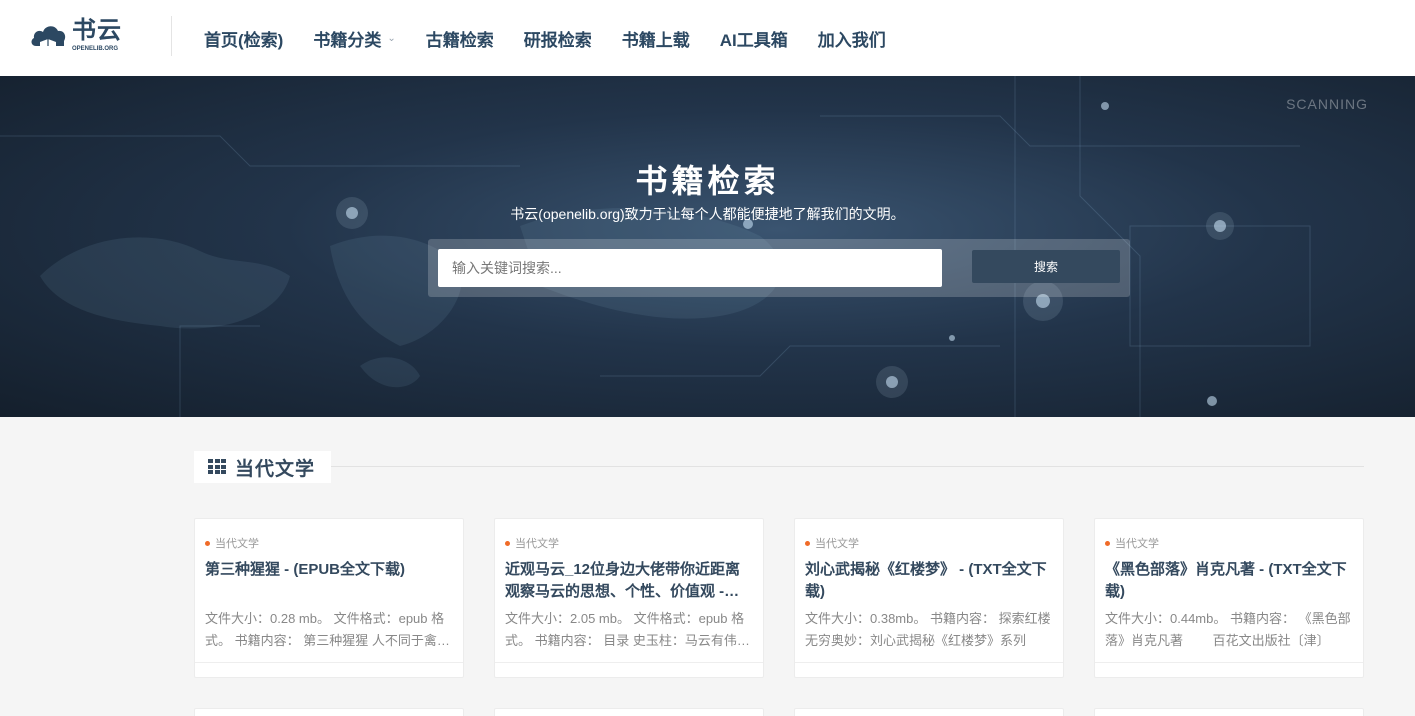 The width and height of the screenshot is (1415, 716). Describe the element at coordinates (707, 214) in the screenshot. I see `hero-subtitle: 书云(openelib.org)致力于让每个人都能便捷地了解我们的文明。` at that location.